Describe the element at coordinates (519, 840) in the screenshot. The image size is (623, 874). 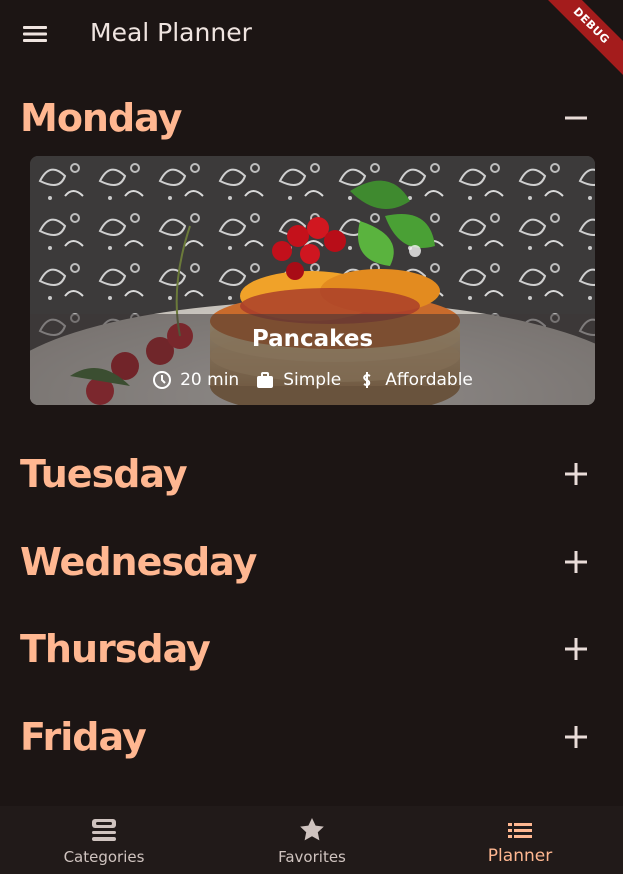
I see `nav-item-planner: Planner` at that location.